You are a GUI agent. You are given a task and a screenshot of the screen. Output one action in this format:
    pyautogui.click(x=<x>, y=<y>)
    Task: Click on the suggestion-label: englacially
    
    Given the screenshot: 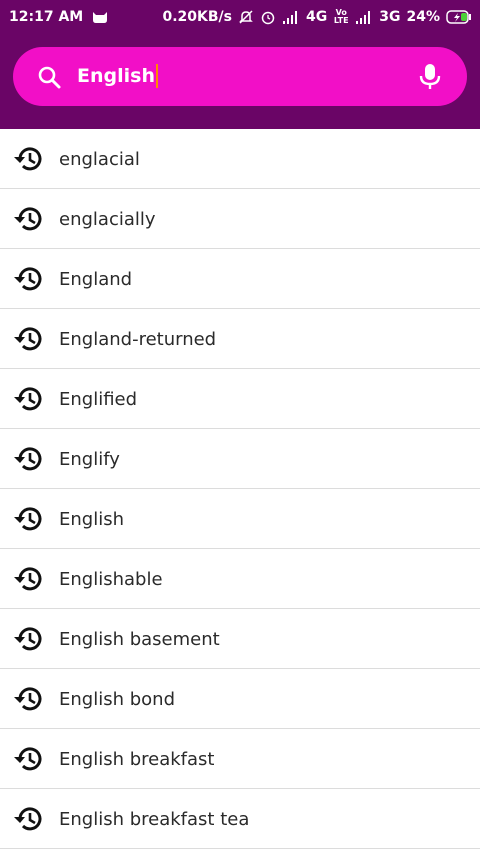 What is the action you would take?
    pyautogui.click(x=107, y=219)
    